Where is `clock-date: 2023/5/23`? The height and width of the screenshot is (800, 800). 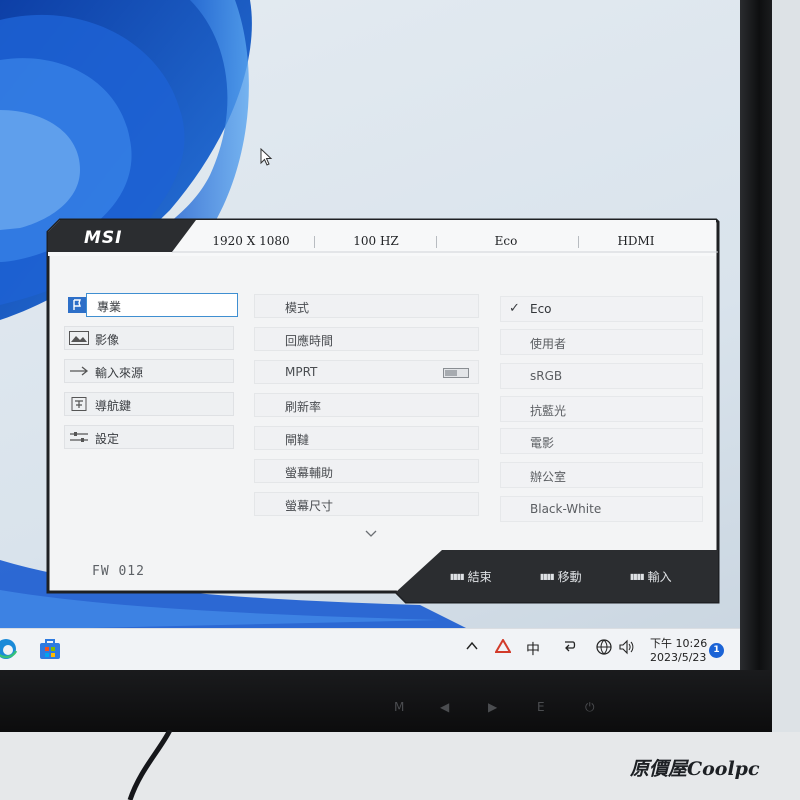
clock-date: 2023/5/23 is located at coordinates (678, 657).